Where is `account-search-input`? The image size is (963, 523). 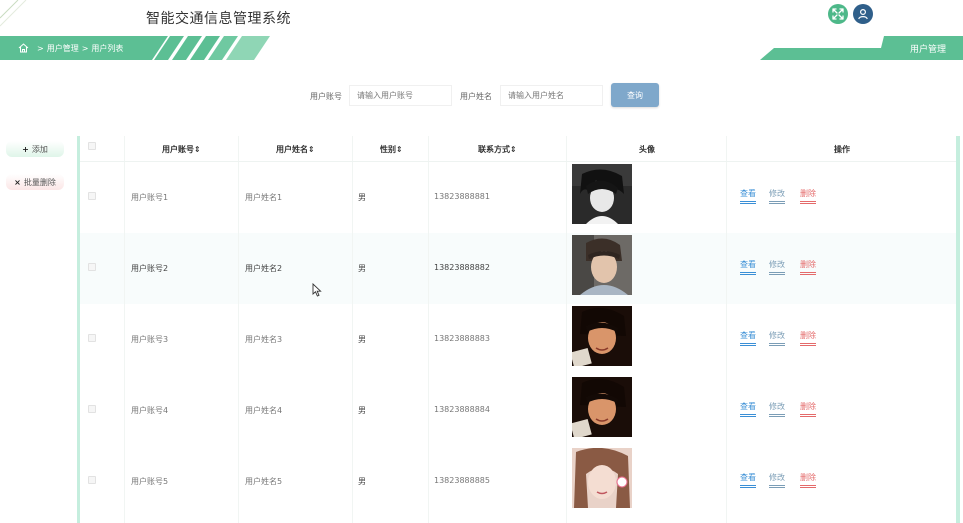
account-search-input is located at coordinates (400, 95).